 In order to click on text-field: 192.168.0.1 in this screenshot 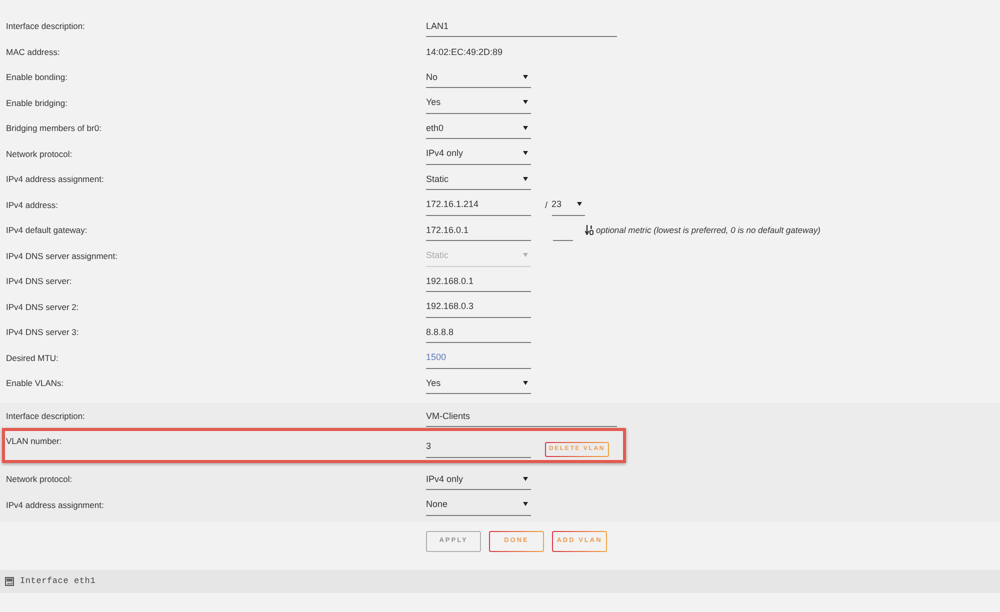, I will do `click(478, 282)`.